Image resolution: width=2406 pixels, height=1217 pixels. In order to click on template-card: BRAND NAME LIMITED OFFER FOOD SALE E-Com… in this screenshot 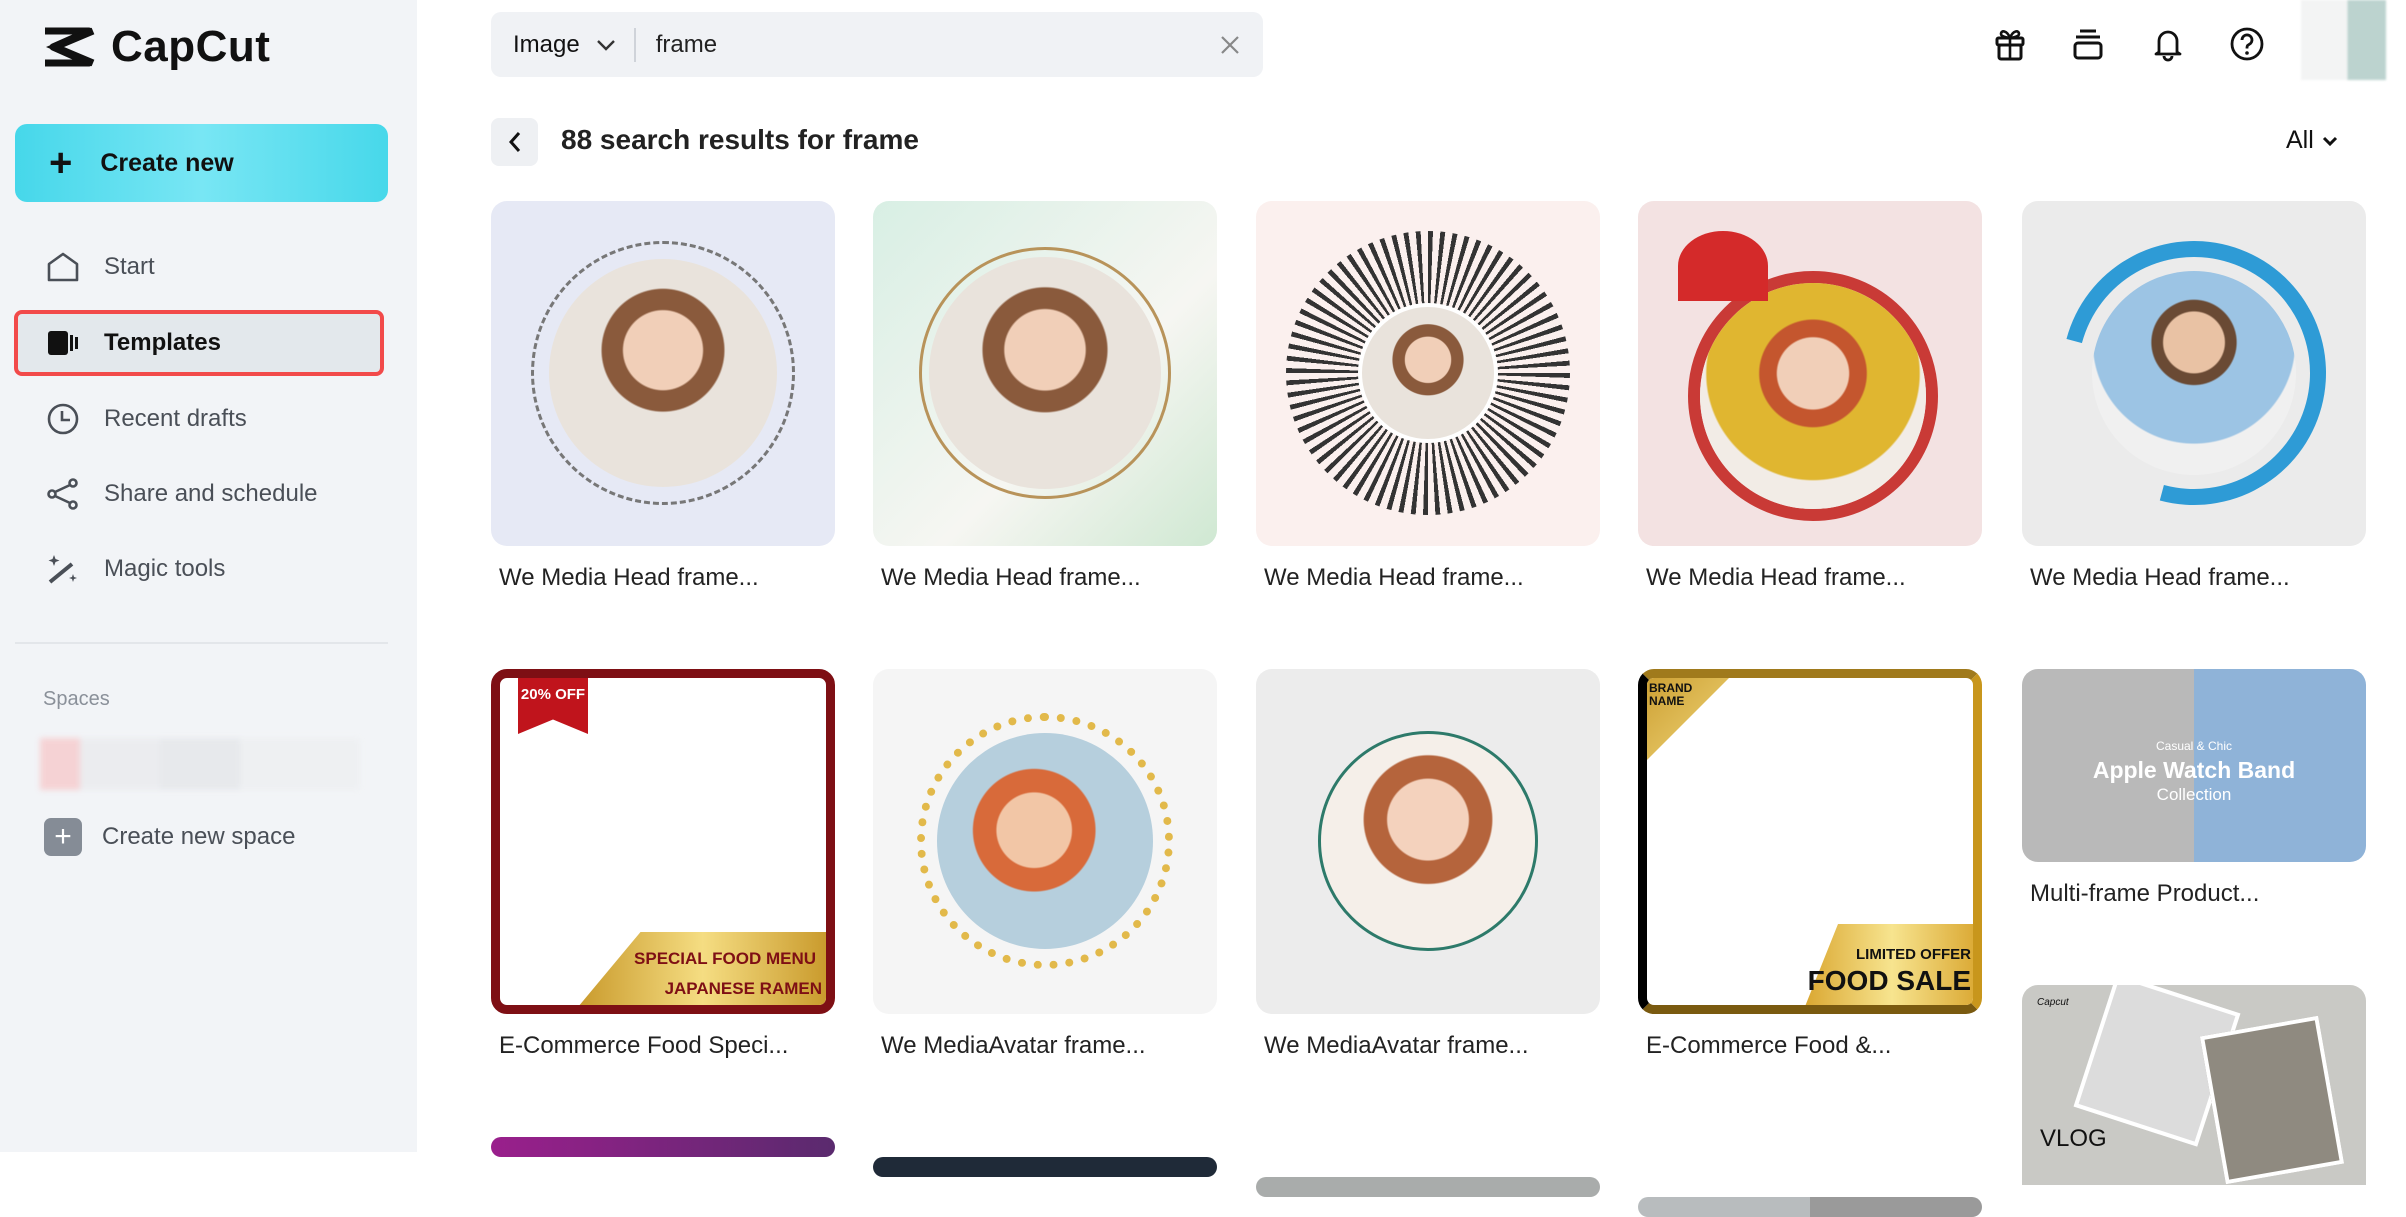, I will do `click(1810, 864)`.